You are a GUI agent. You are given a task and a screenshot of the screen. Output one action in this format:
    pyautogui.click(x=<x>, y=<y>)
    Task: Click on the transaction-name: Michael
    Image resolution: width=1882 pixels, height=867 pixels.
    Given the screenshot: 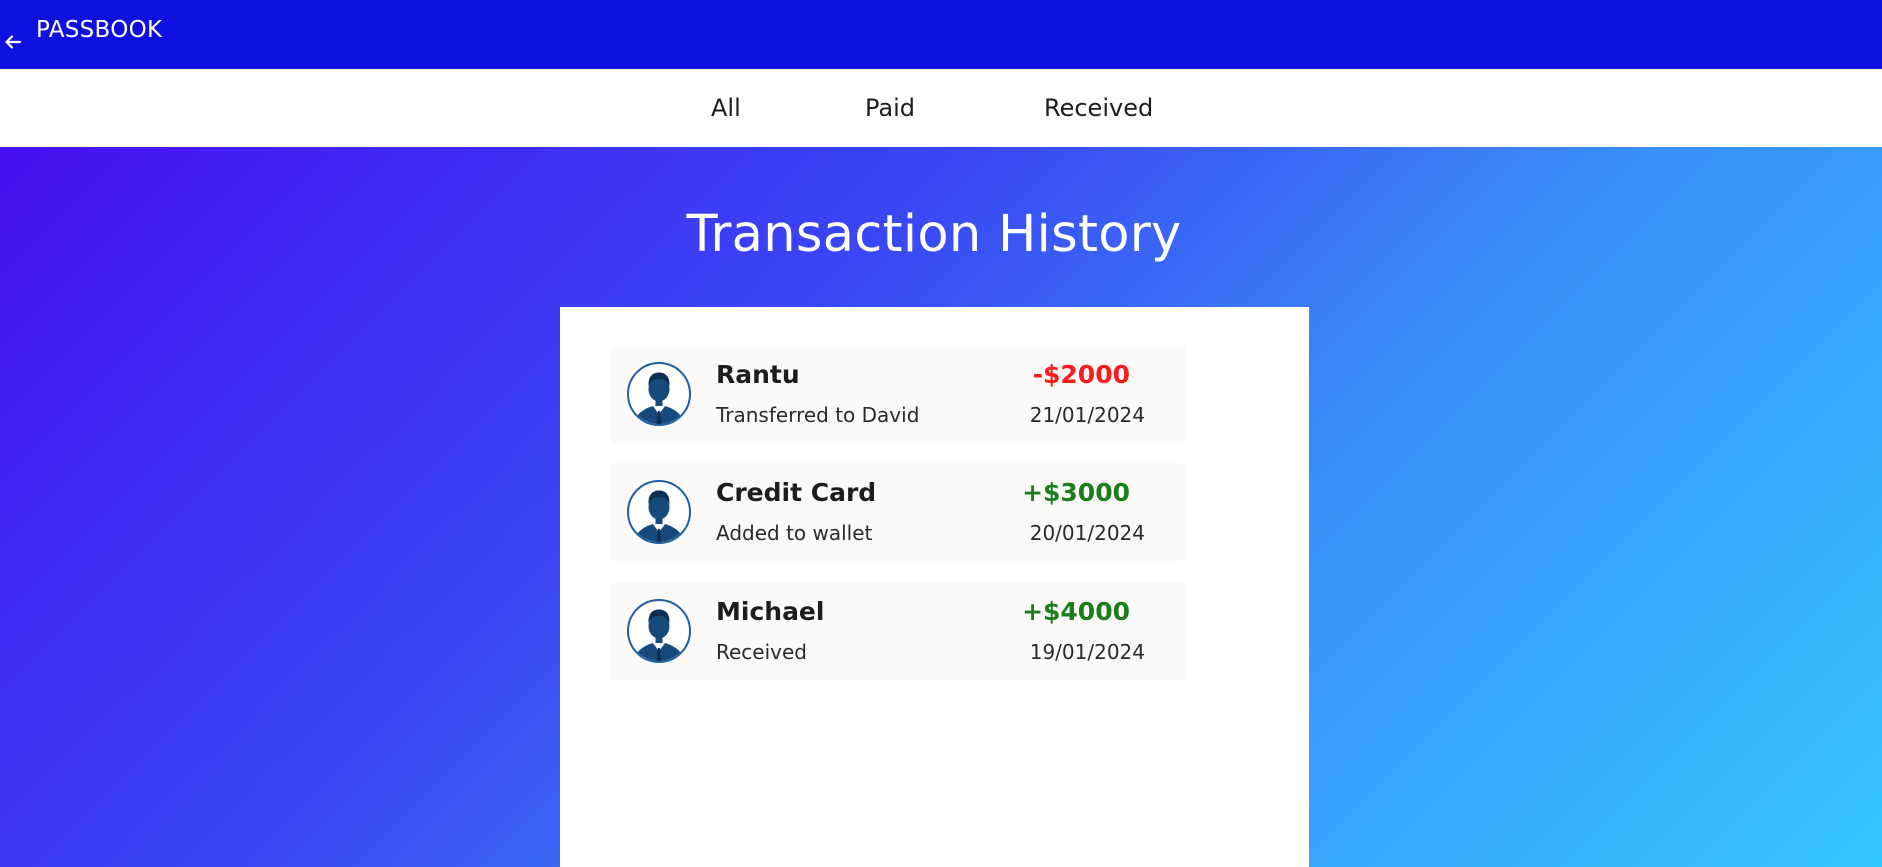 What is the action you would take?
    pyautogui.click(x=770, y=611)
    